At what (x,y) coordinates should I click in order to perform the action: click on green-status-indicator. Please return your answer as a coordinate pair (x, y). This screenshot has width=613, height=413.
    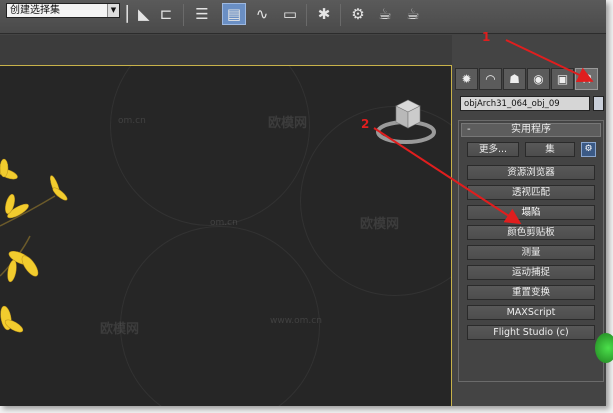
    Looking at the image, I should click on (604, 348).